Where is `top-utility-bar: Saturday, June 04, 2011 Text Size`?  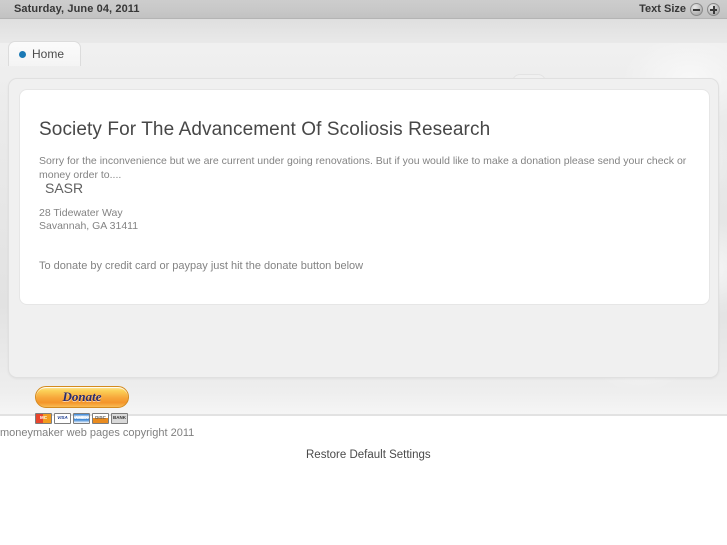
top-utility-bar: Saturday, June 04, 2011 Text Size is located at coordinates (363, 9).